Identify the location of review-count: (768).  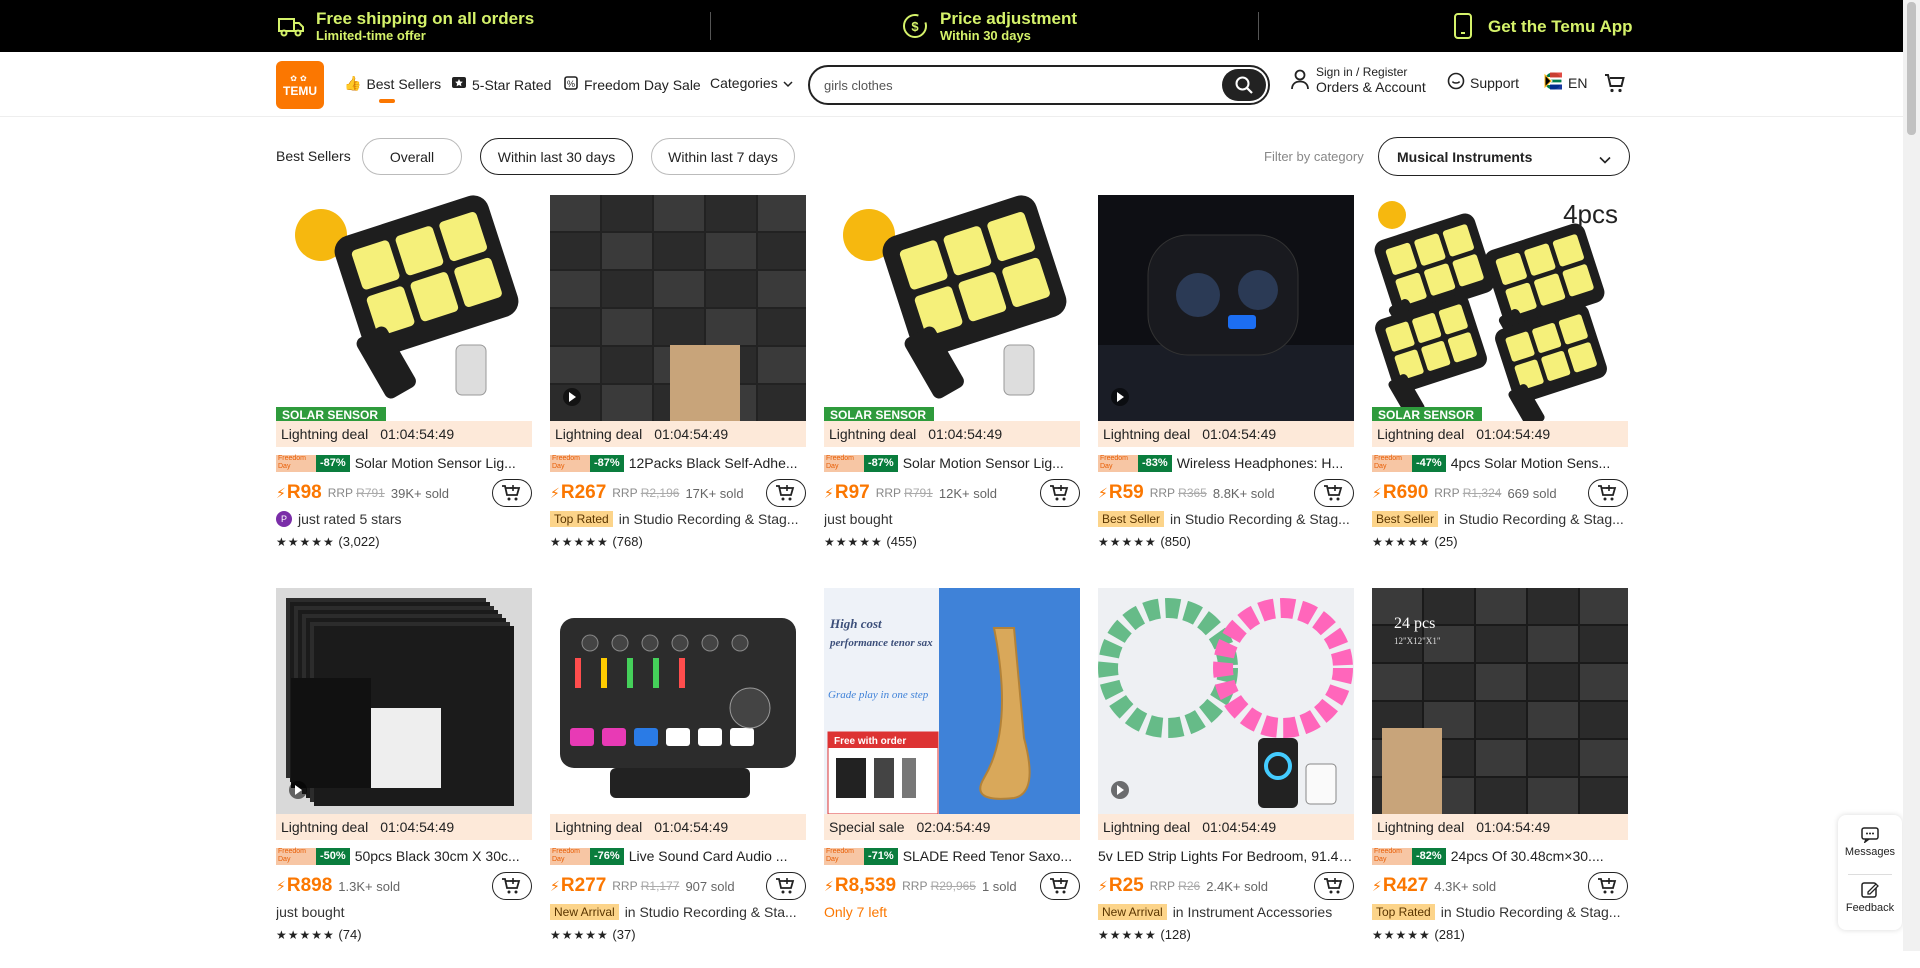
(627, 541).